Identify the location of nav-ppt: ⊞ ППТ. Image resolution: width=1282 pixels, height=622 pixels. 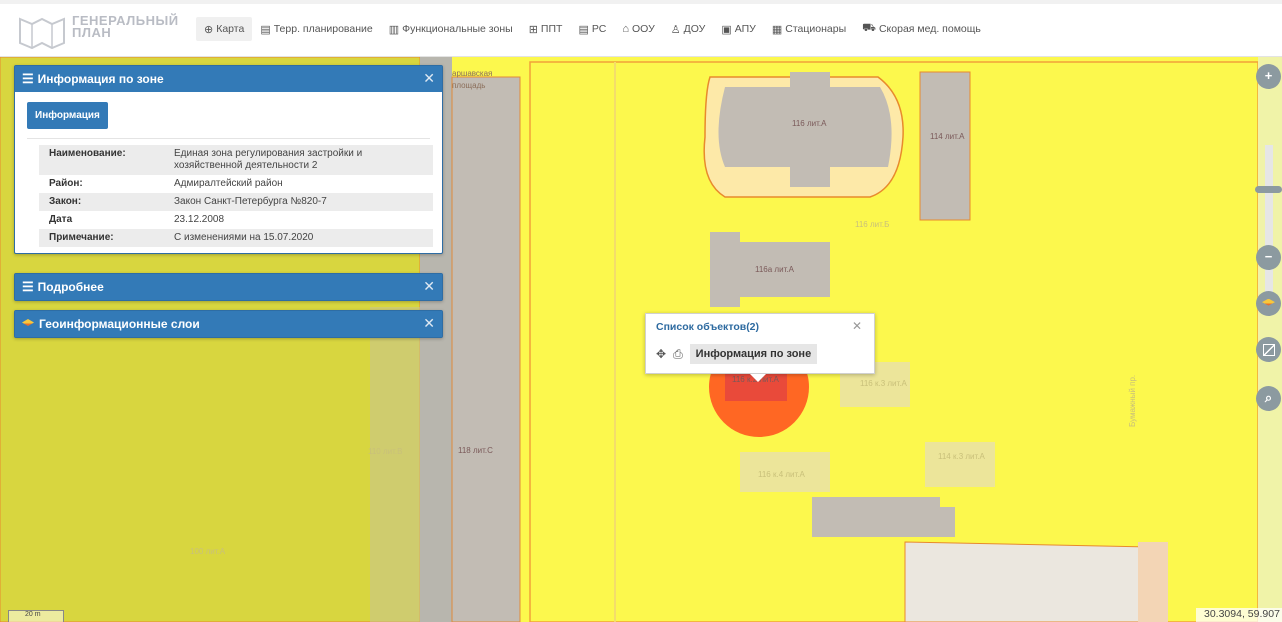
(546, 29).